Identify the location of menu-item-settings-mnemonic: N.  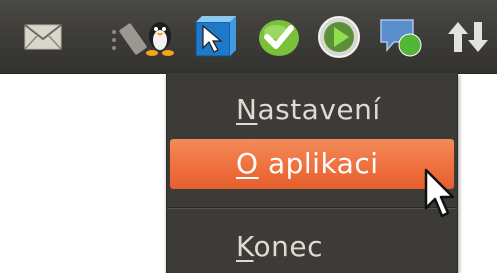
(247, 109).